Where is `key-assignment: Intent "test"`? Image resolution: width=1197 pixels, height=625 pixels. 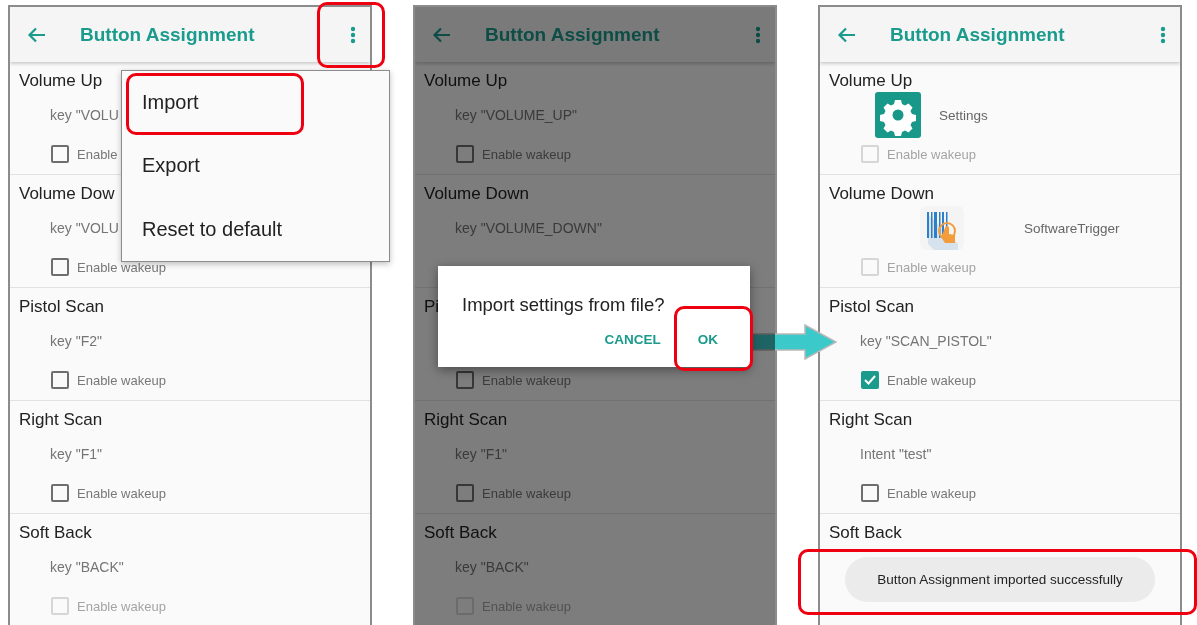 key-assignment: Intent "test" is located at coordinates (896, 454).